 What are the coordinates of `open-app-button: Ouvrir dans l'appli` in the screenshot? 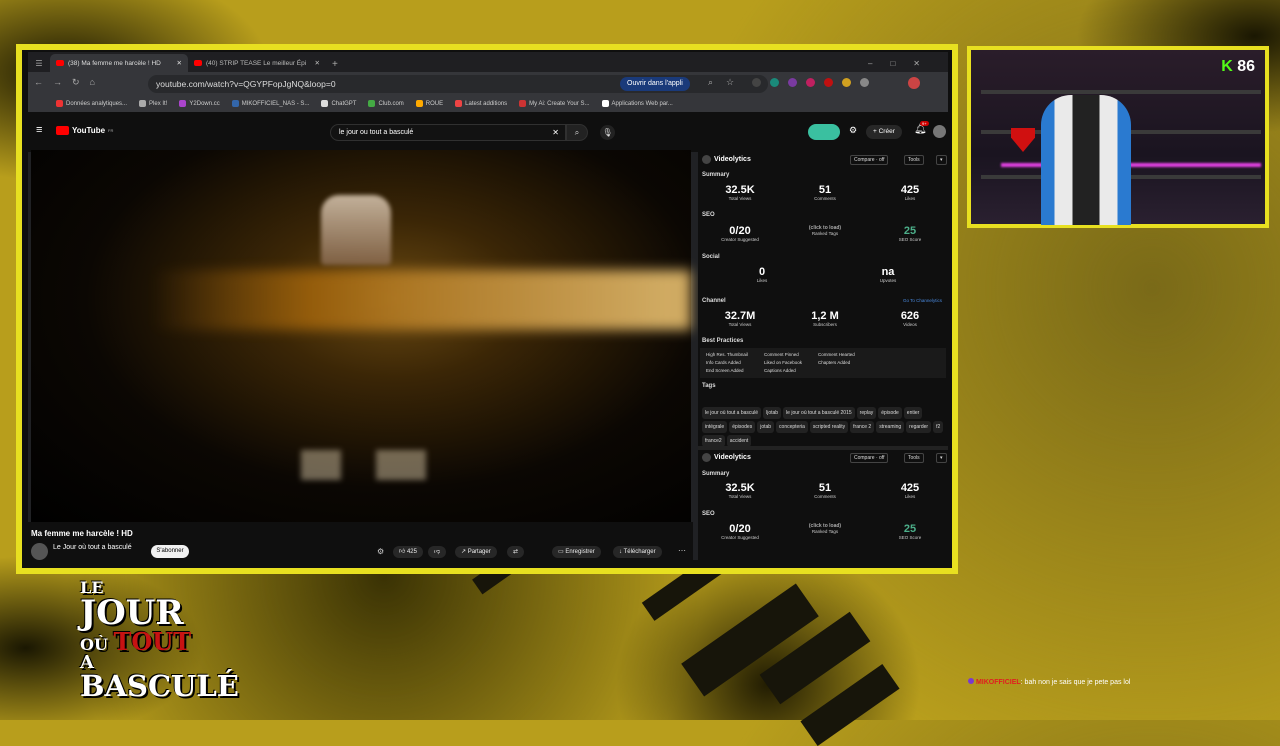 It's located at (655, 84).